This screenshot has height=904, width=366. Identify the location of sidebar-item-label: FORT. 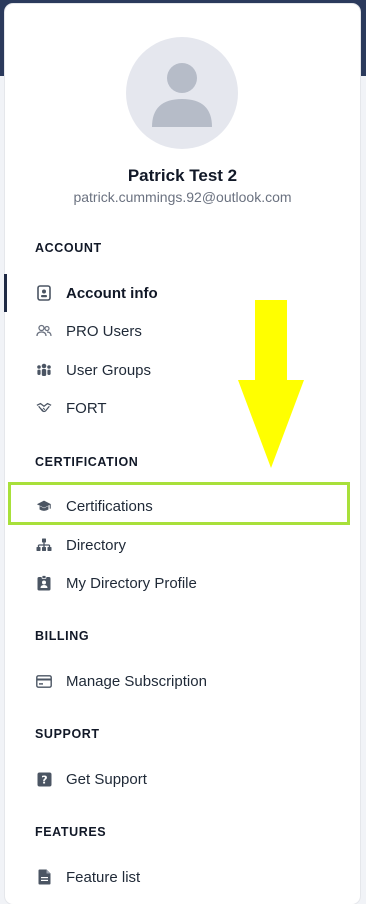
(86, 408).